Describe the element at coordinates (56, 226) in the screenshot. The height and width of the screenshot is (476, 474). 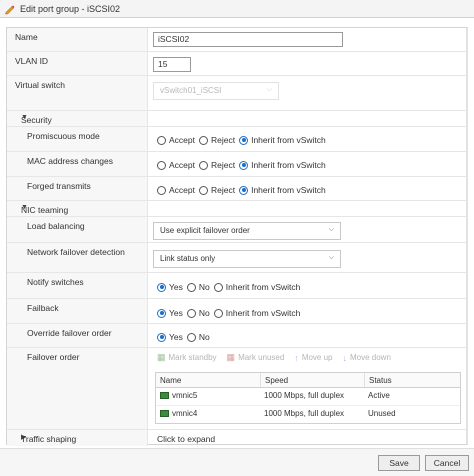
I see `load-balancing-label: Load balancing` at that location.